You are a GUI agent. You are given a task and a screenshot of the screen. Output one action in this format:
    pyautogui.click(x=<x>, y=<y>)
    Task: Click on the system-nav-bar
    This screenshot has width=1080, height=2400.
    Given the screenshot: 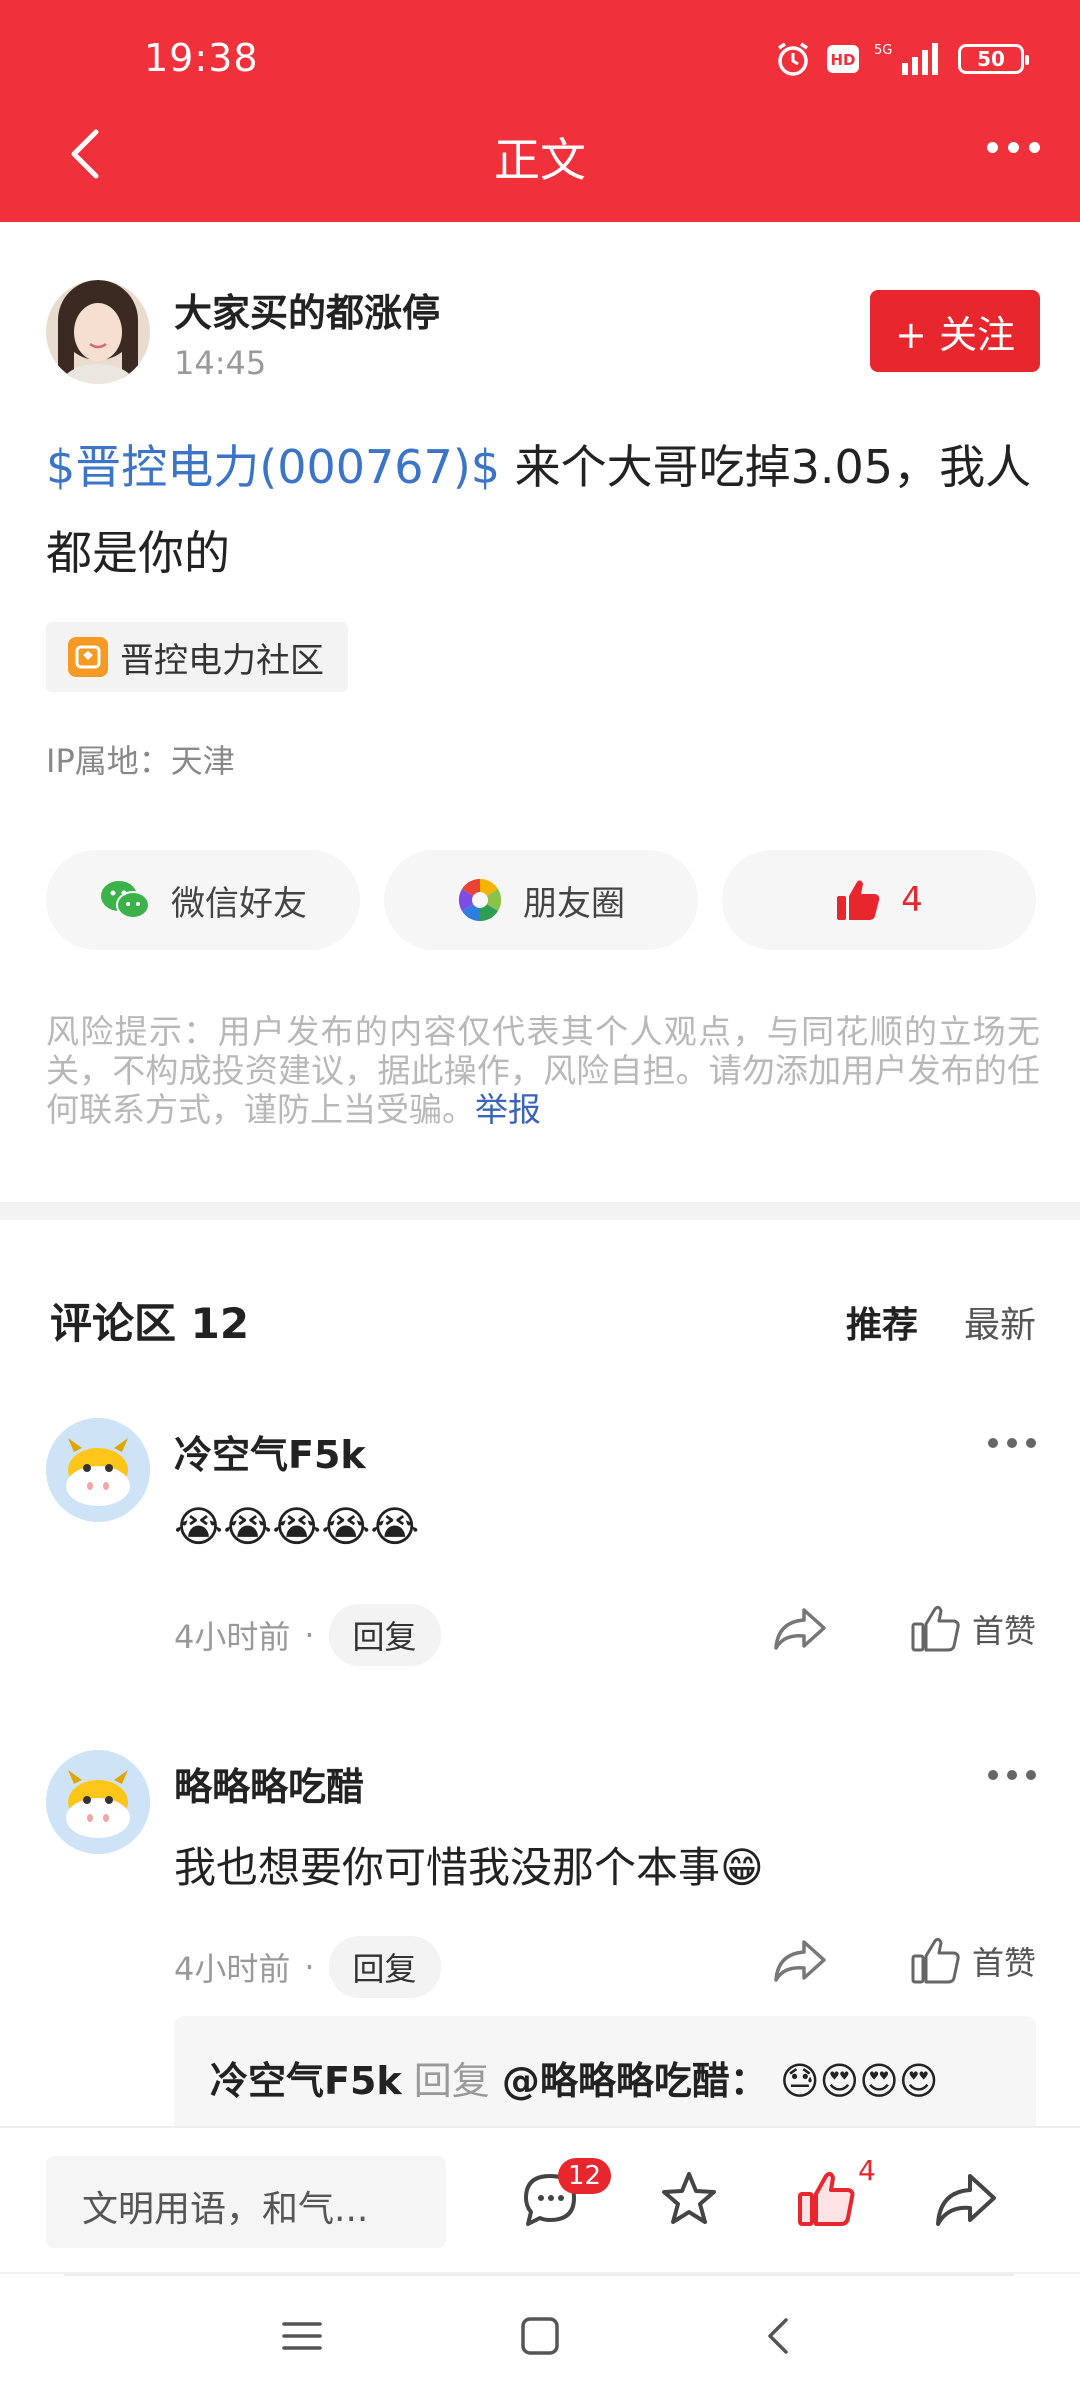 What is the action you would take?
    pyautogui.click(x=540, y=2336)
    